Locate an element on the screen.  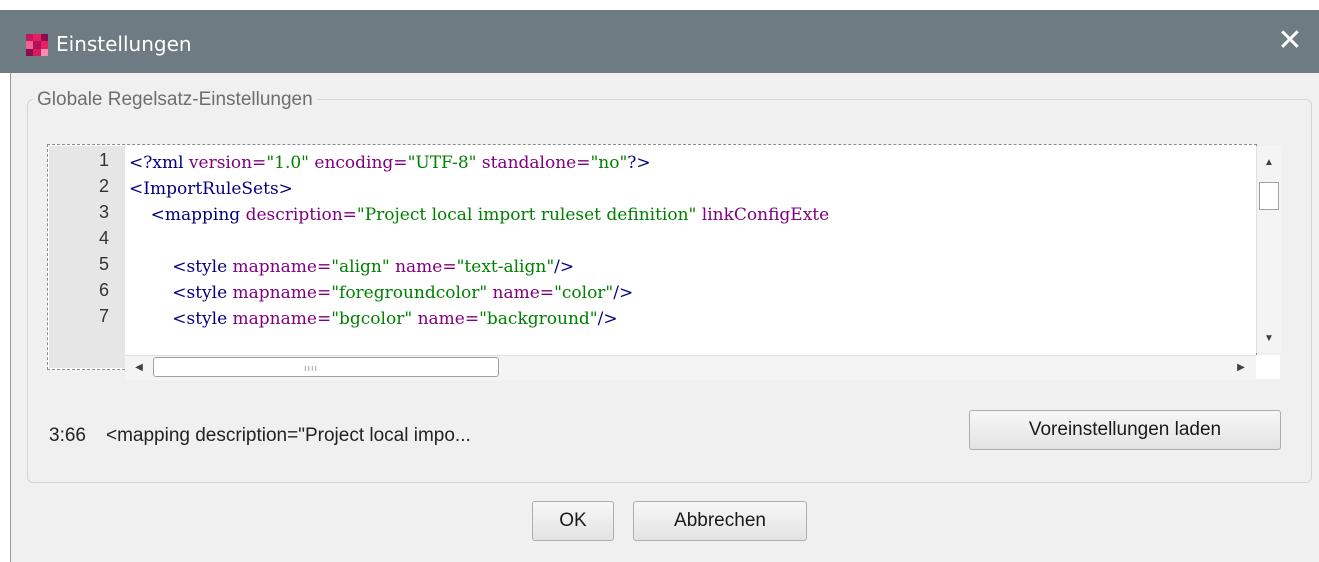
code-token: "UTF-8" is located at coordinates (444, 163).